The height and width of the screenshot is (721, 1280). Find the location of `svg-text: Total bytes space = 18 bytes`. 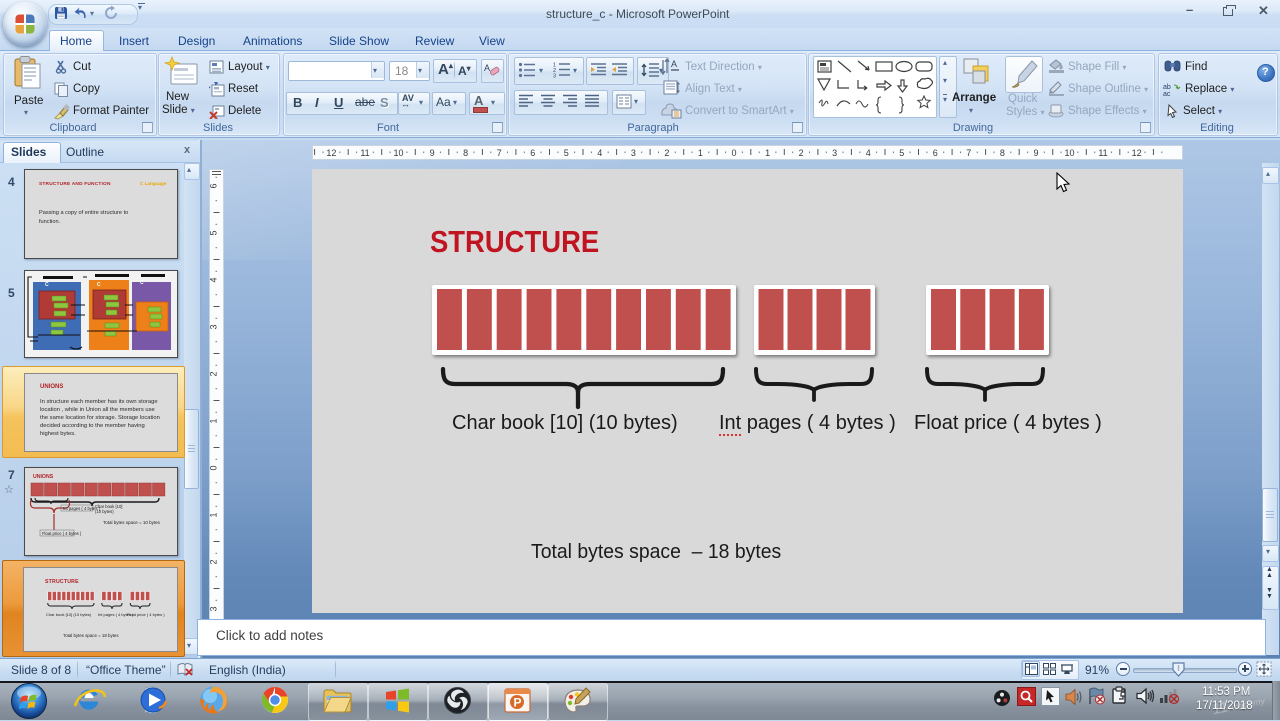

svg-text: Total bytes space = 18 bytes is located at coordinates (91, 635).